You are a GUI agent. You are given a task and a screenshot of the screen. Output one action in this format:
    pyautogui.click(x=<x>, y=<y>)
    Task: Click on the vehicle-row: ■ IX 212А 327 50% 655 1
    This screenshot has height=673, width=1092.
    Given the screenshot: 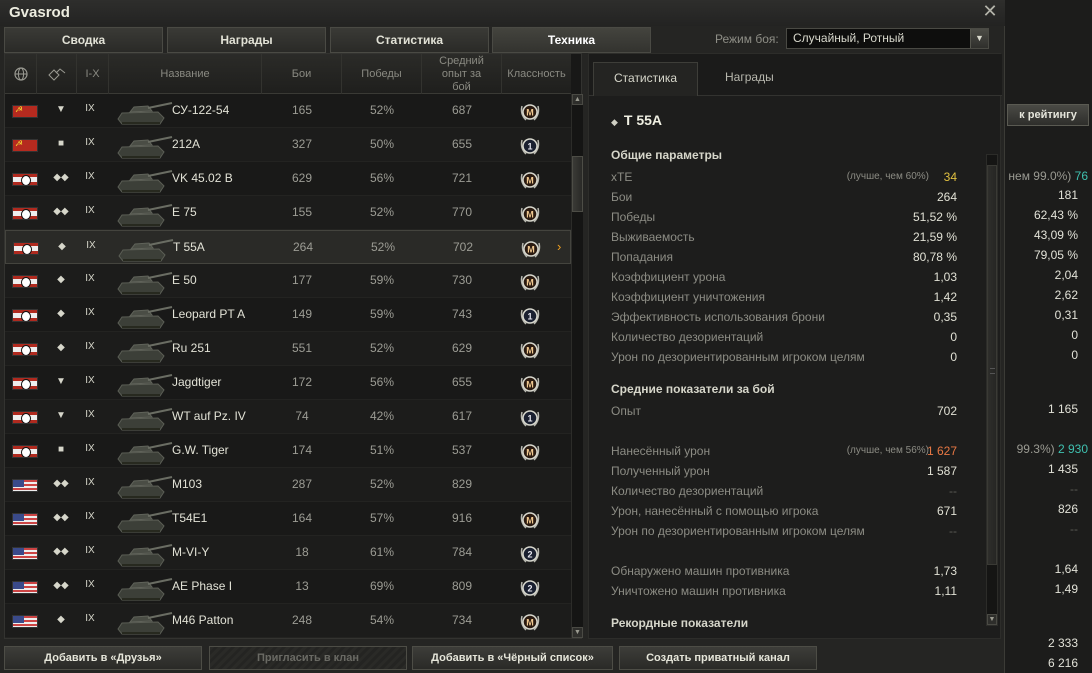 What is the action you would take?
    pyautogui.click(x=288, y=145)
    